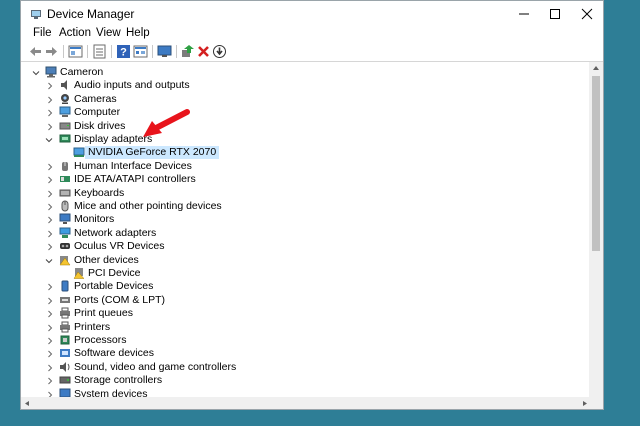  I want to click on tree-category-item: Printers, so click(301, 327).